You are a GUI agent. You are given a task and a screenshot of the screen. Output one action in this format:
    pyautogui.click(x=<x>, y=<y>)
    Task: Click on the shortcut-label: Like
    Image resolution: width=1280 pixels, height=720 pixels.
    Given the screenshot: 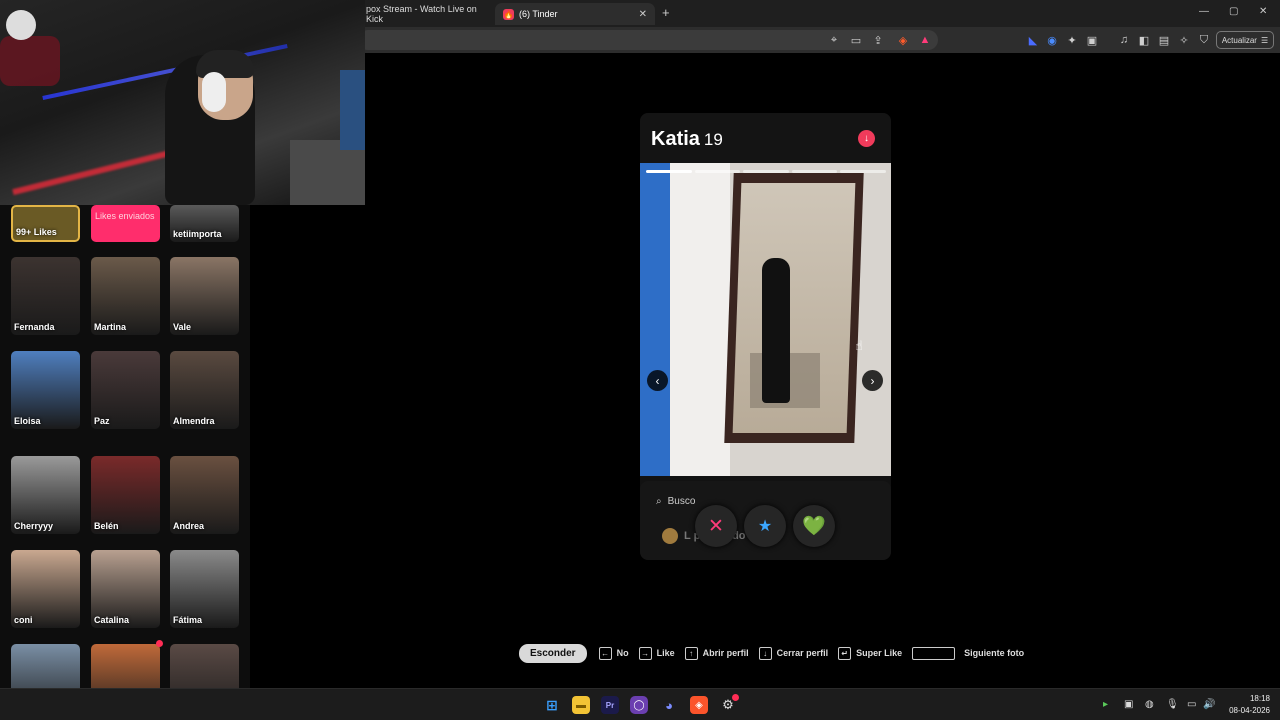 What is the action you would take?
    pyautogui.click(x=665, y=653)
    